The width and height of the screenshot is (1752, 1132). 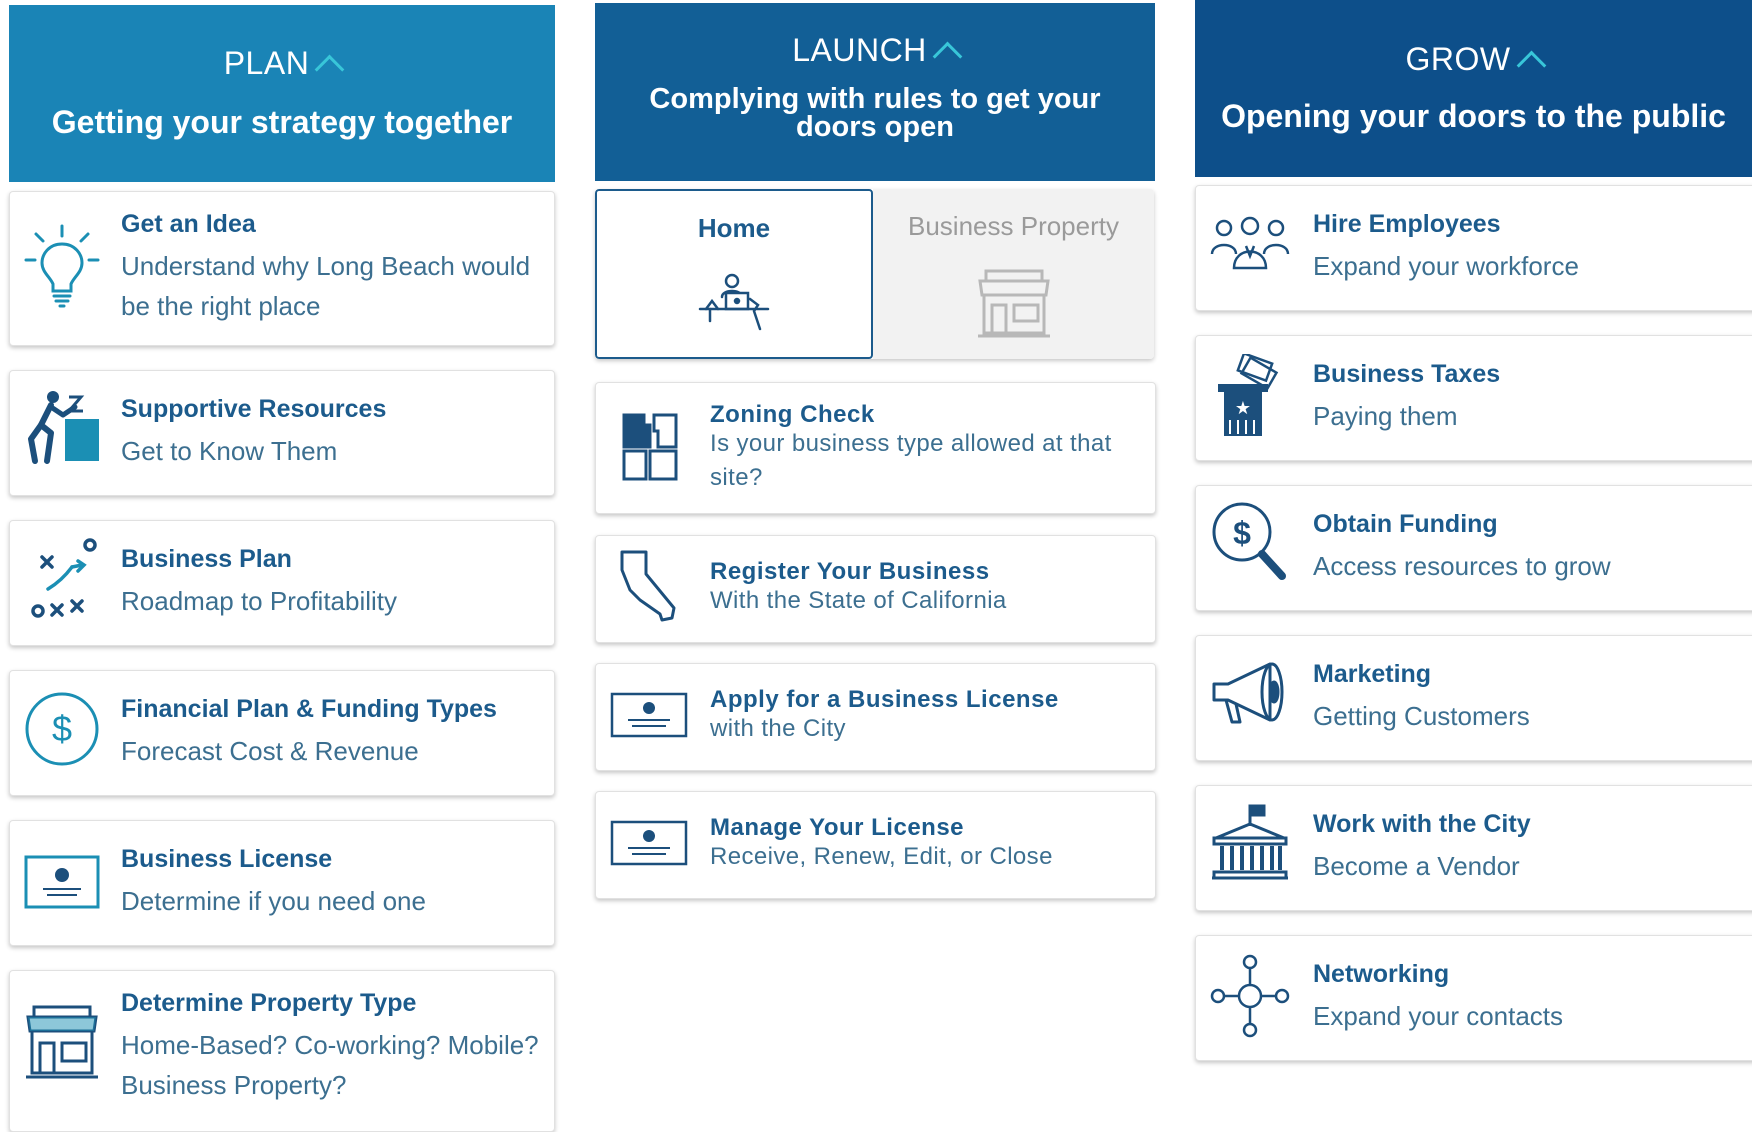 What do you see at coordinates (282, 93) in the screenshot?
I see `plan-header: PLAN Getting your strategy together` at bounding box center [282, 93].